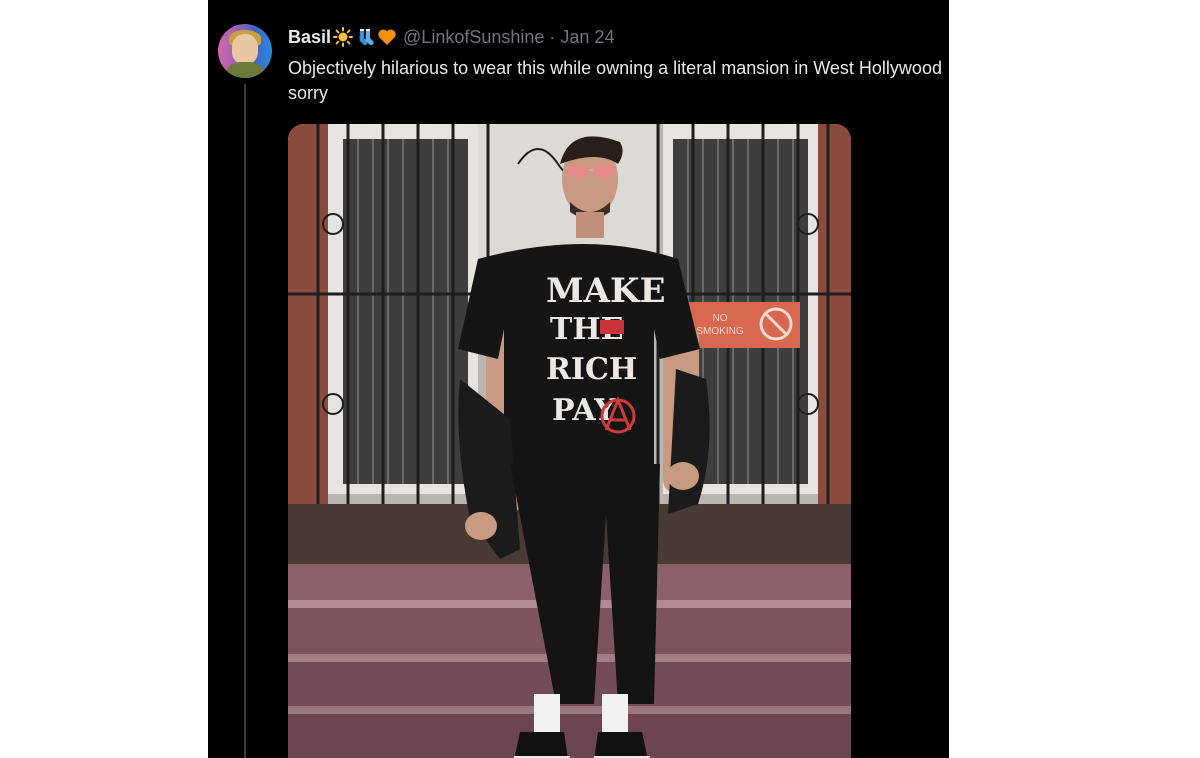 The width and height of the screenshot is (1200, 758). Describe the element at coordinates (591, 369) in the screenshot. I see `shirt-text-line-3: RICH` at that location.